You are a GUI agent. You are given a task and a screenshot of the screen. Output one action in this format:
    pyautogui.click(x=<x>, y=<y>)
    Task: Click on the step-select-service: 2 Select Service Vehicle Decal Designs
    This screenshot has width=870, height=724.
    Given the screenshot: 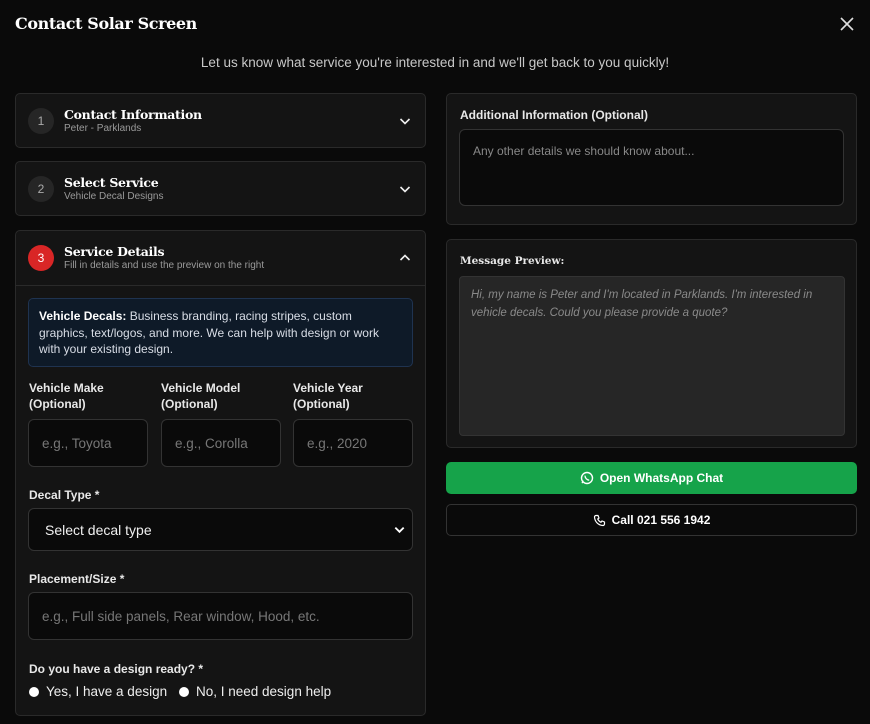 What is the action you would take?
    pyautogui.click(x=220, y=188)
    